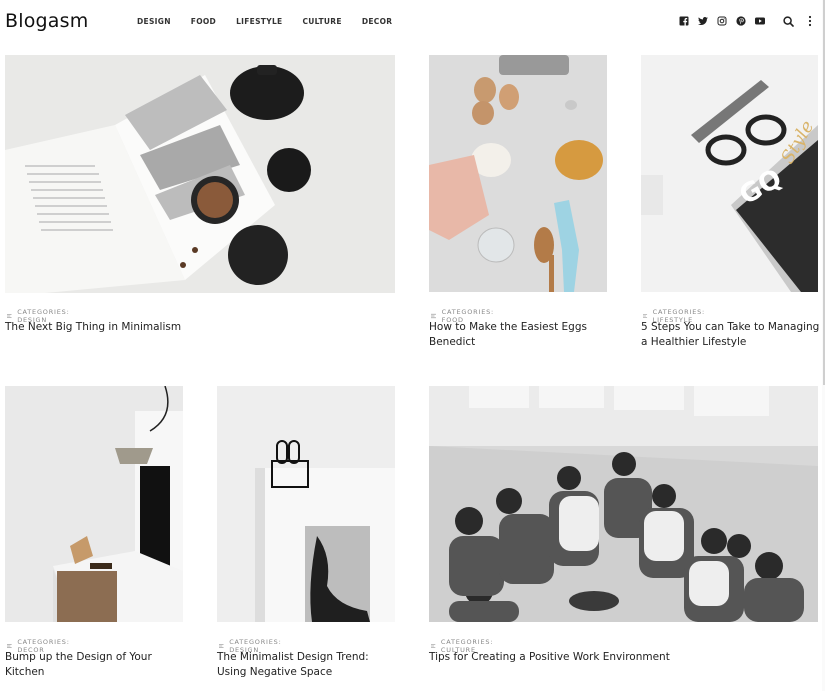 The image size is (825, 691). Describe the element at coordinates (810, 21) in the screenshot. I see `more-vertical-icon` at that location.